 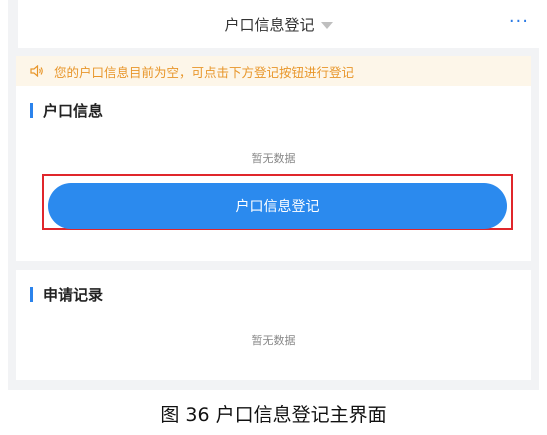 I want to click on top-nav: 户口信息登记 ···, so click(x=278, y=24).